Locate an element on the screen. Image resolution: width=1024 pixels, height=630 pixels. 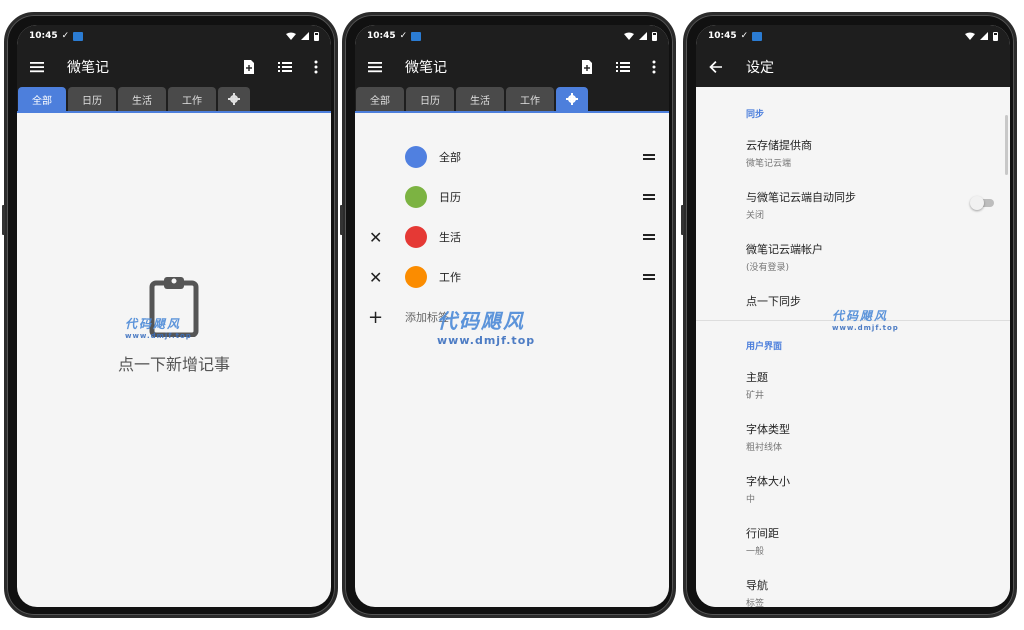
setting-title: 字体类型 is located at coordinates (768, 429).